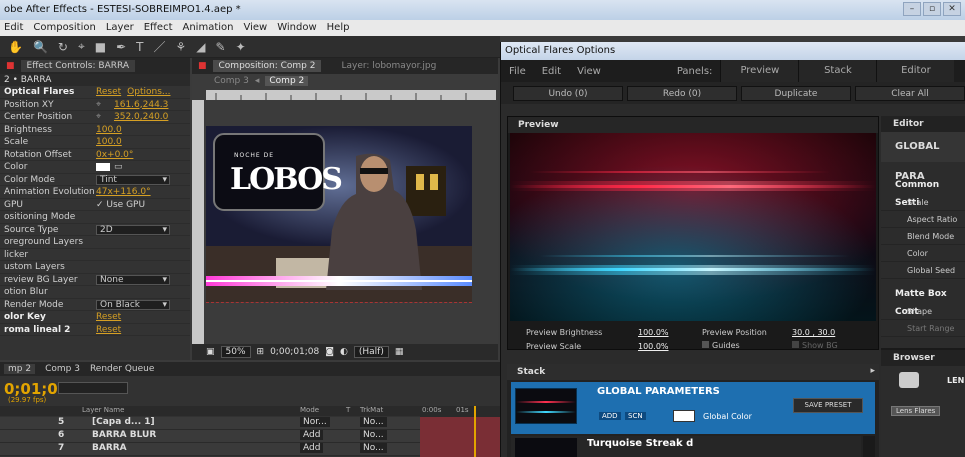  I want to click on add-button: ADD, so click(610, 416).